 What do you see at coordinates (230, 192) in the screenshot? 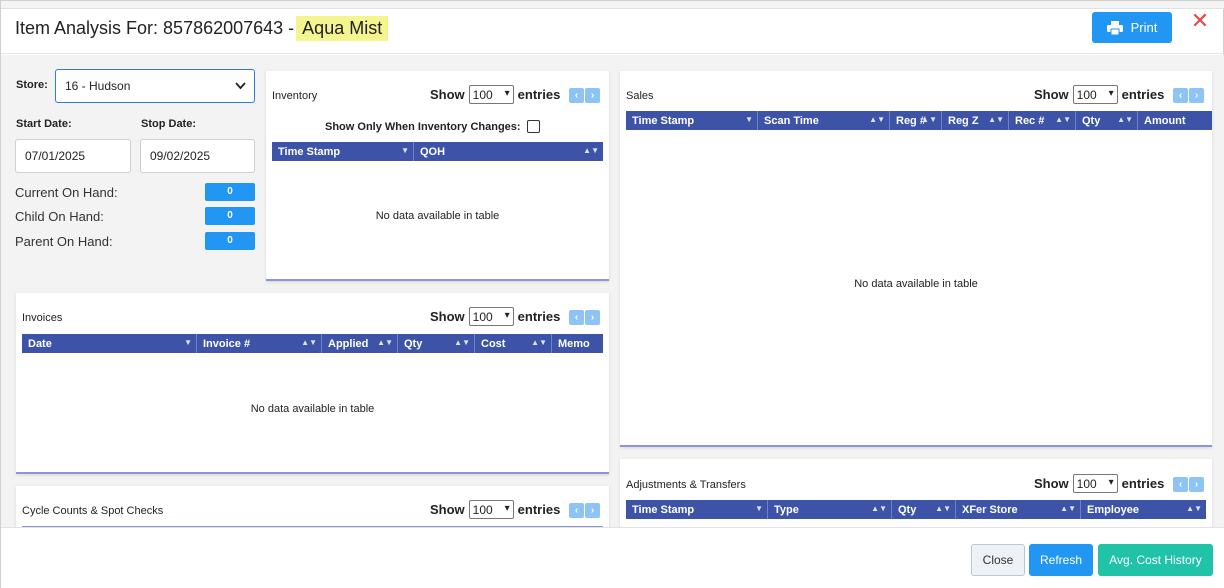
I see `current-on-hand-badge: 0` at bounding box center [230, 192].